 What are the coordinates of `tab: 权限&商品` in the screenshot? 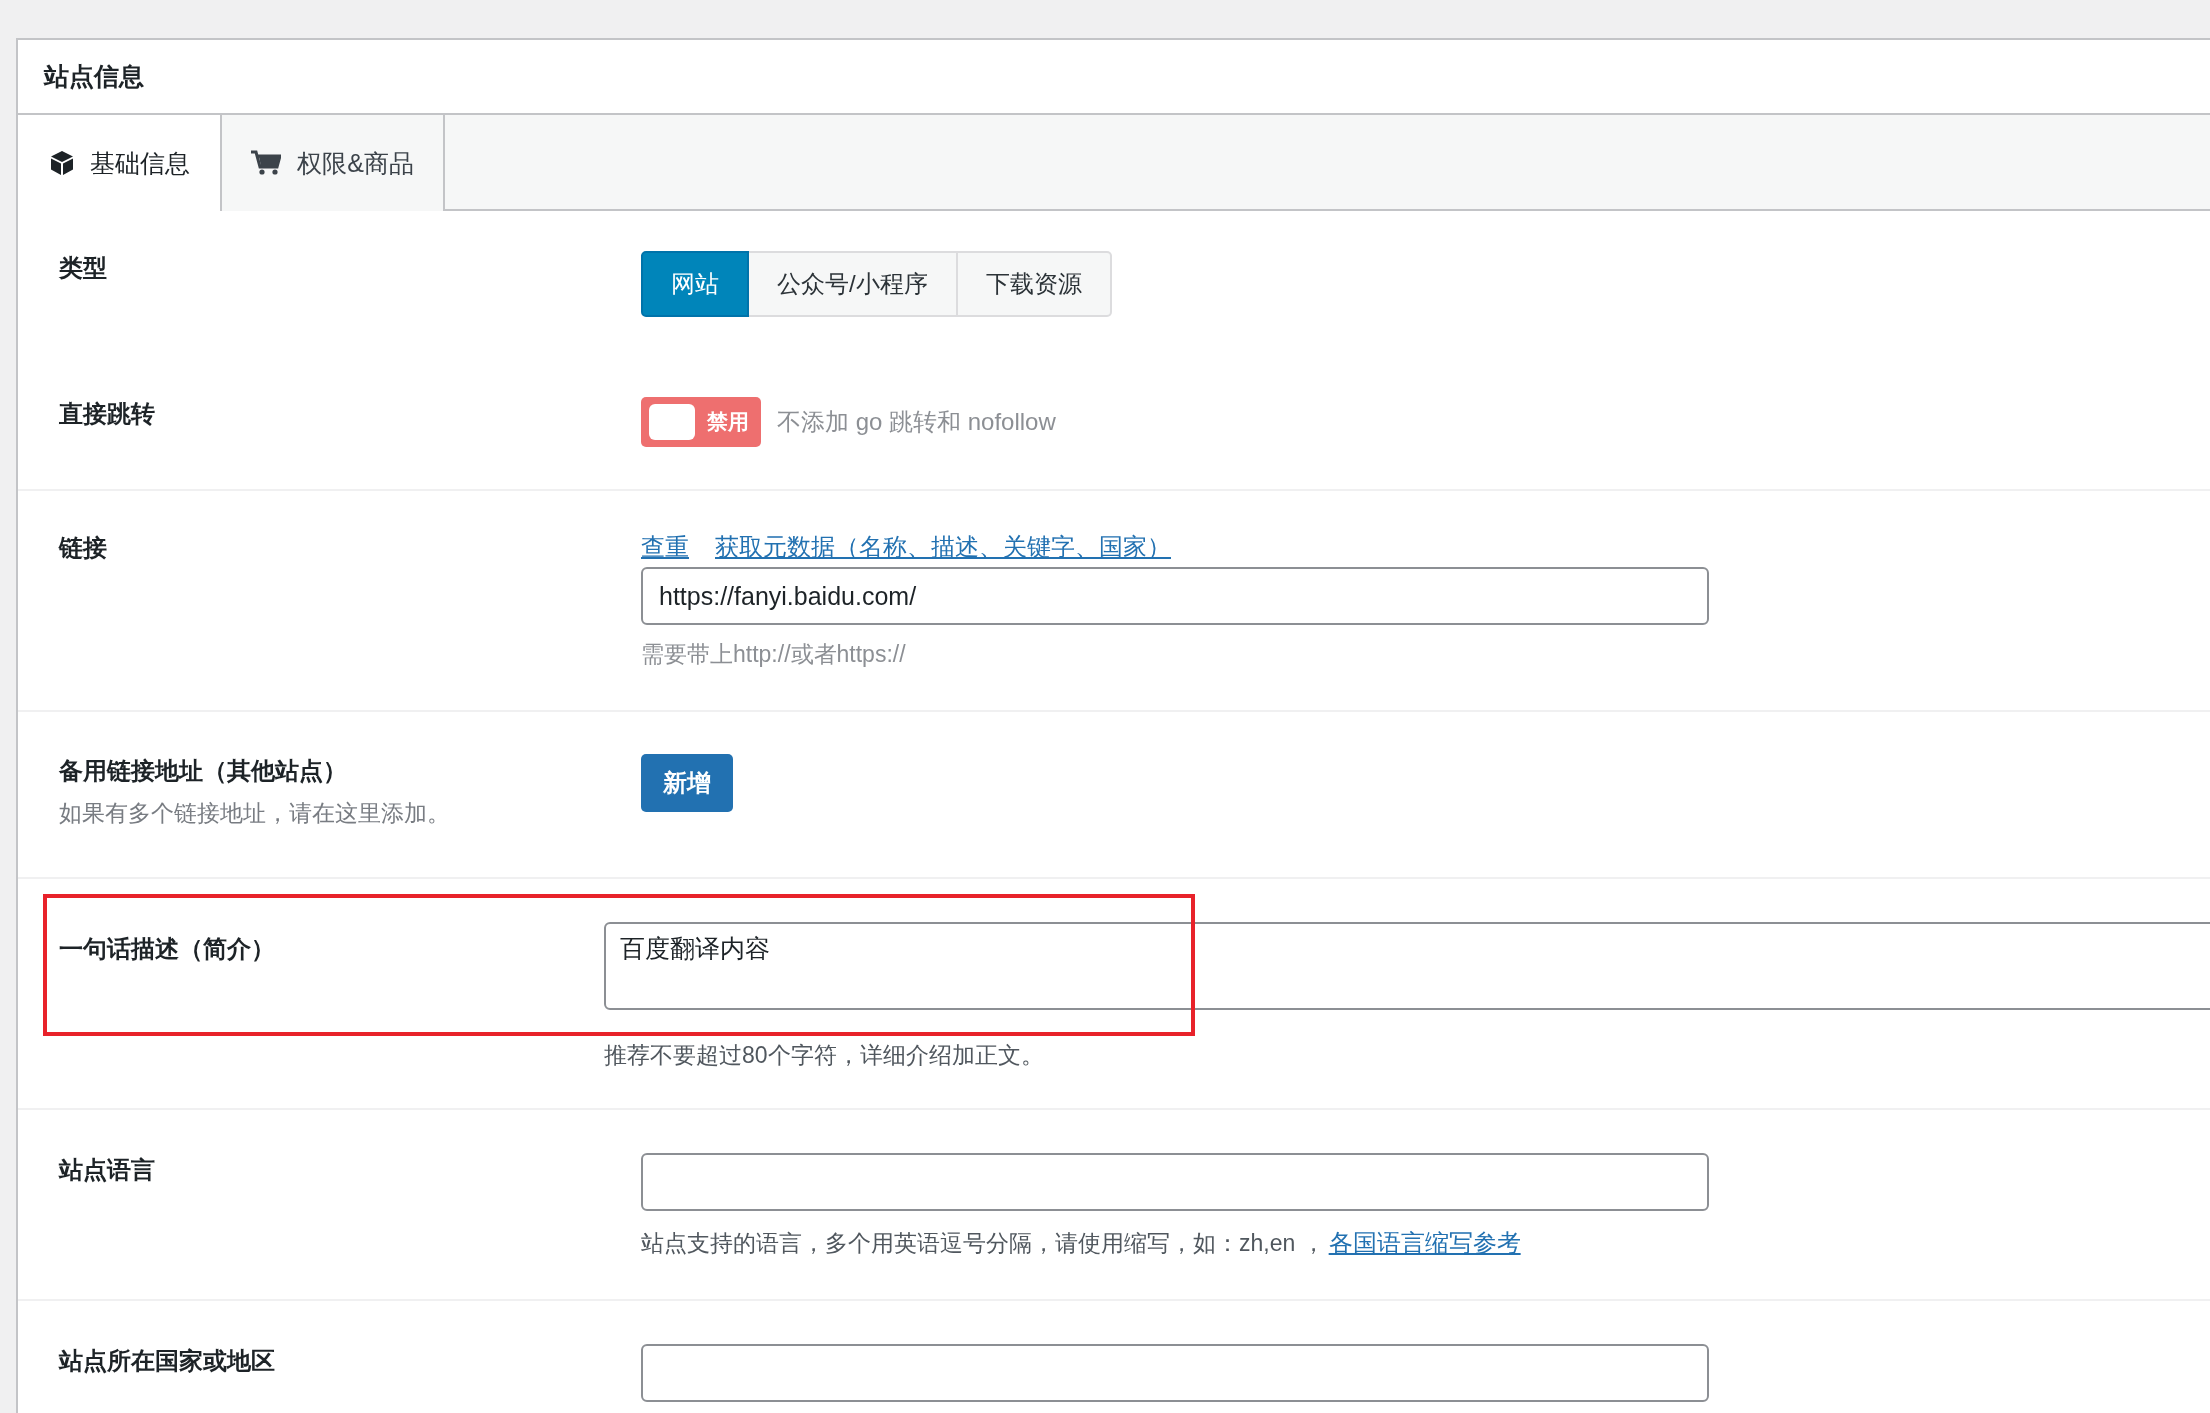 It's located at (333, 163).